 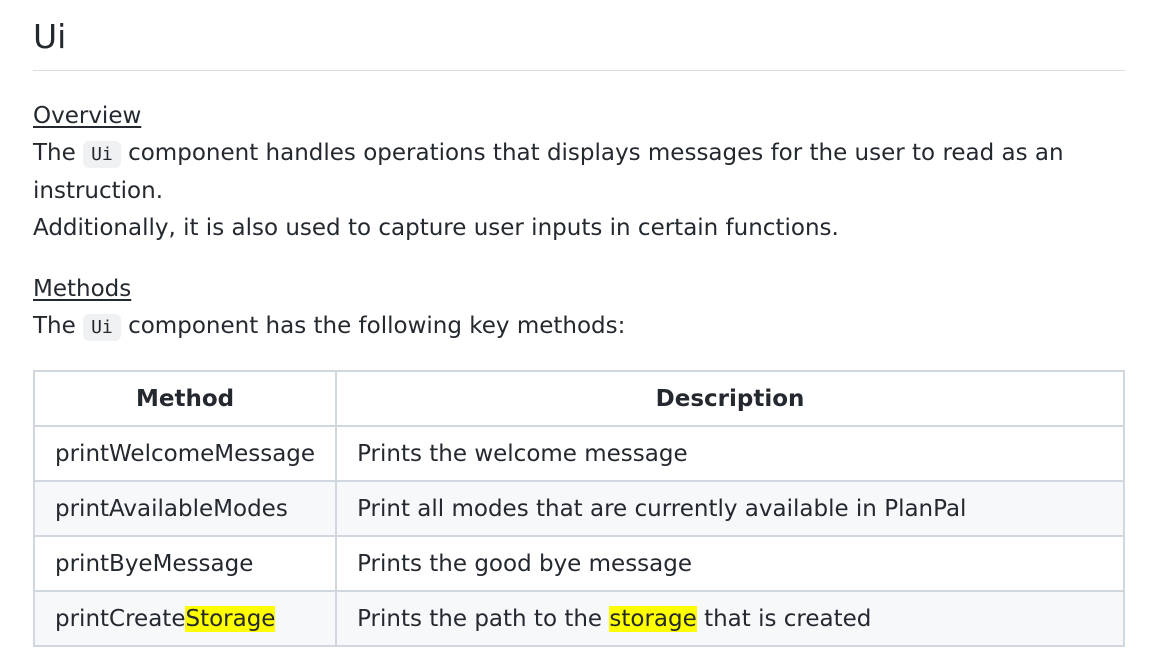 I want to click on method-cell: printCreateStorage, so click(x=185, y=618).